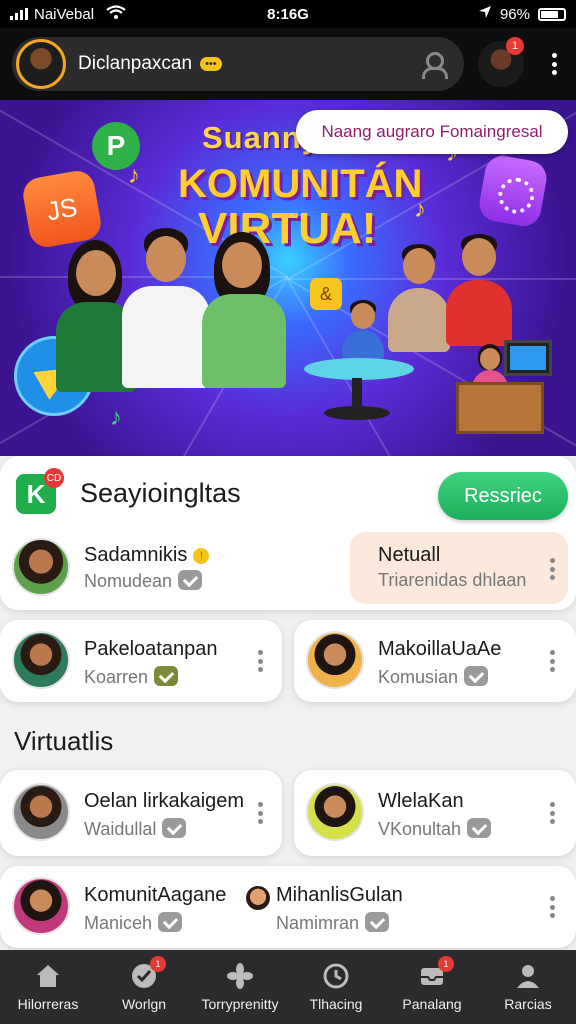 The width and height of the screenshot is (576, 1024). What do you see at coordinates (435, 661) in the screenshot?
I see `community-card: MakoillaUaAe Komusian` at bounding box center [435, 661].